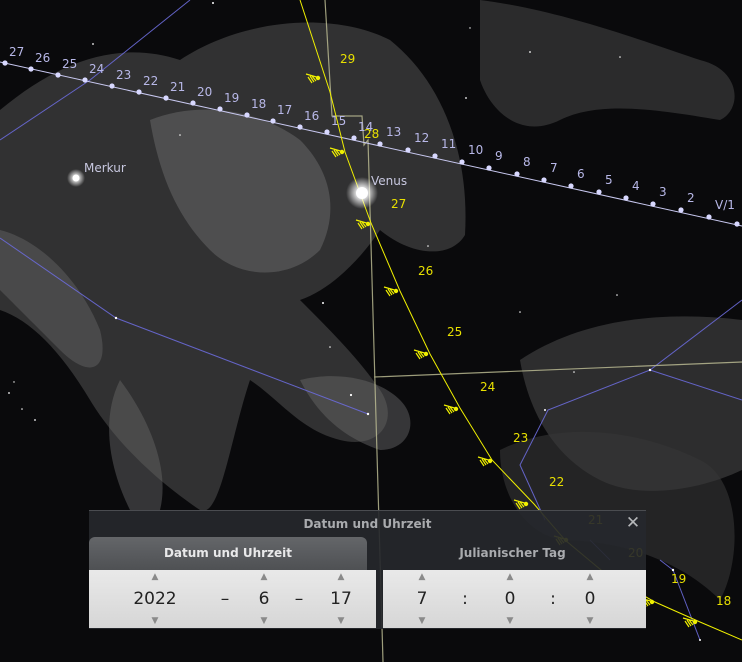  What do you see at coordinates (341, 577) in the screenshot?
I see `day-up-arrow-icon: ▲` at bounding box center [341, 577].